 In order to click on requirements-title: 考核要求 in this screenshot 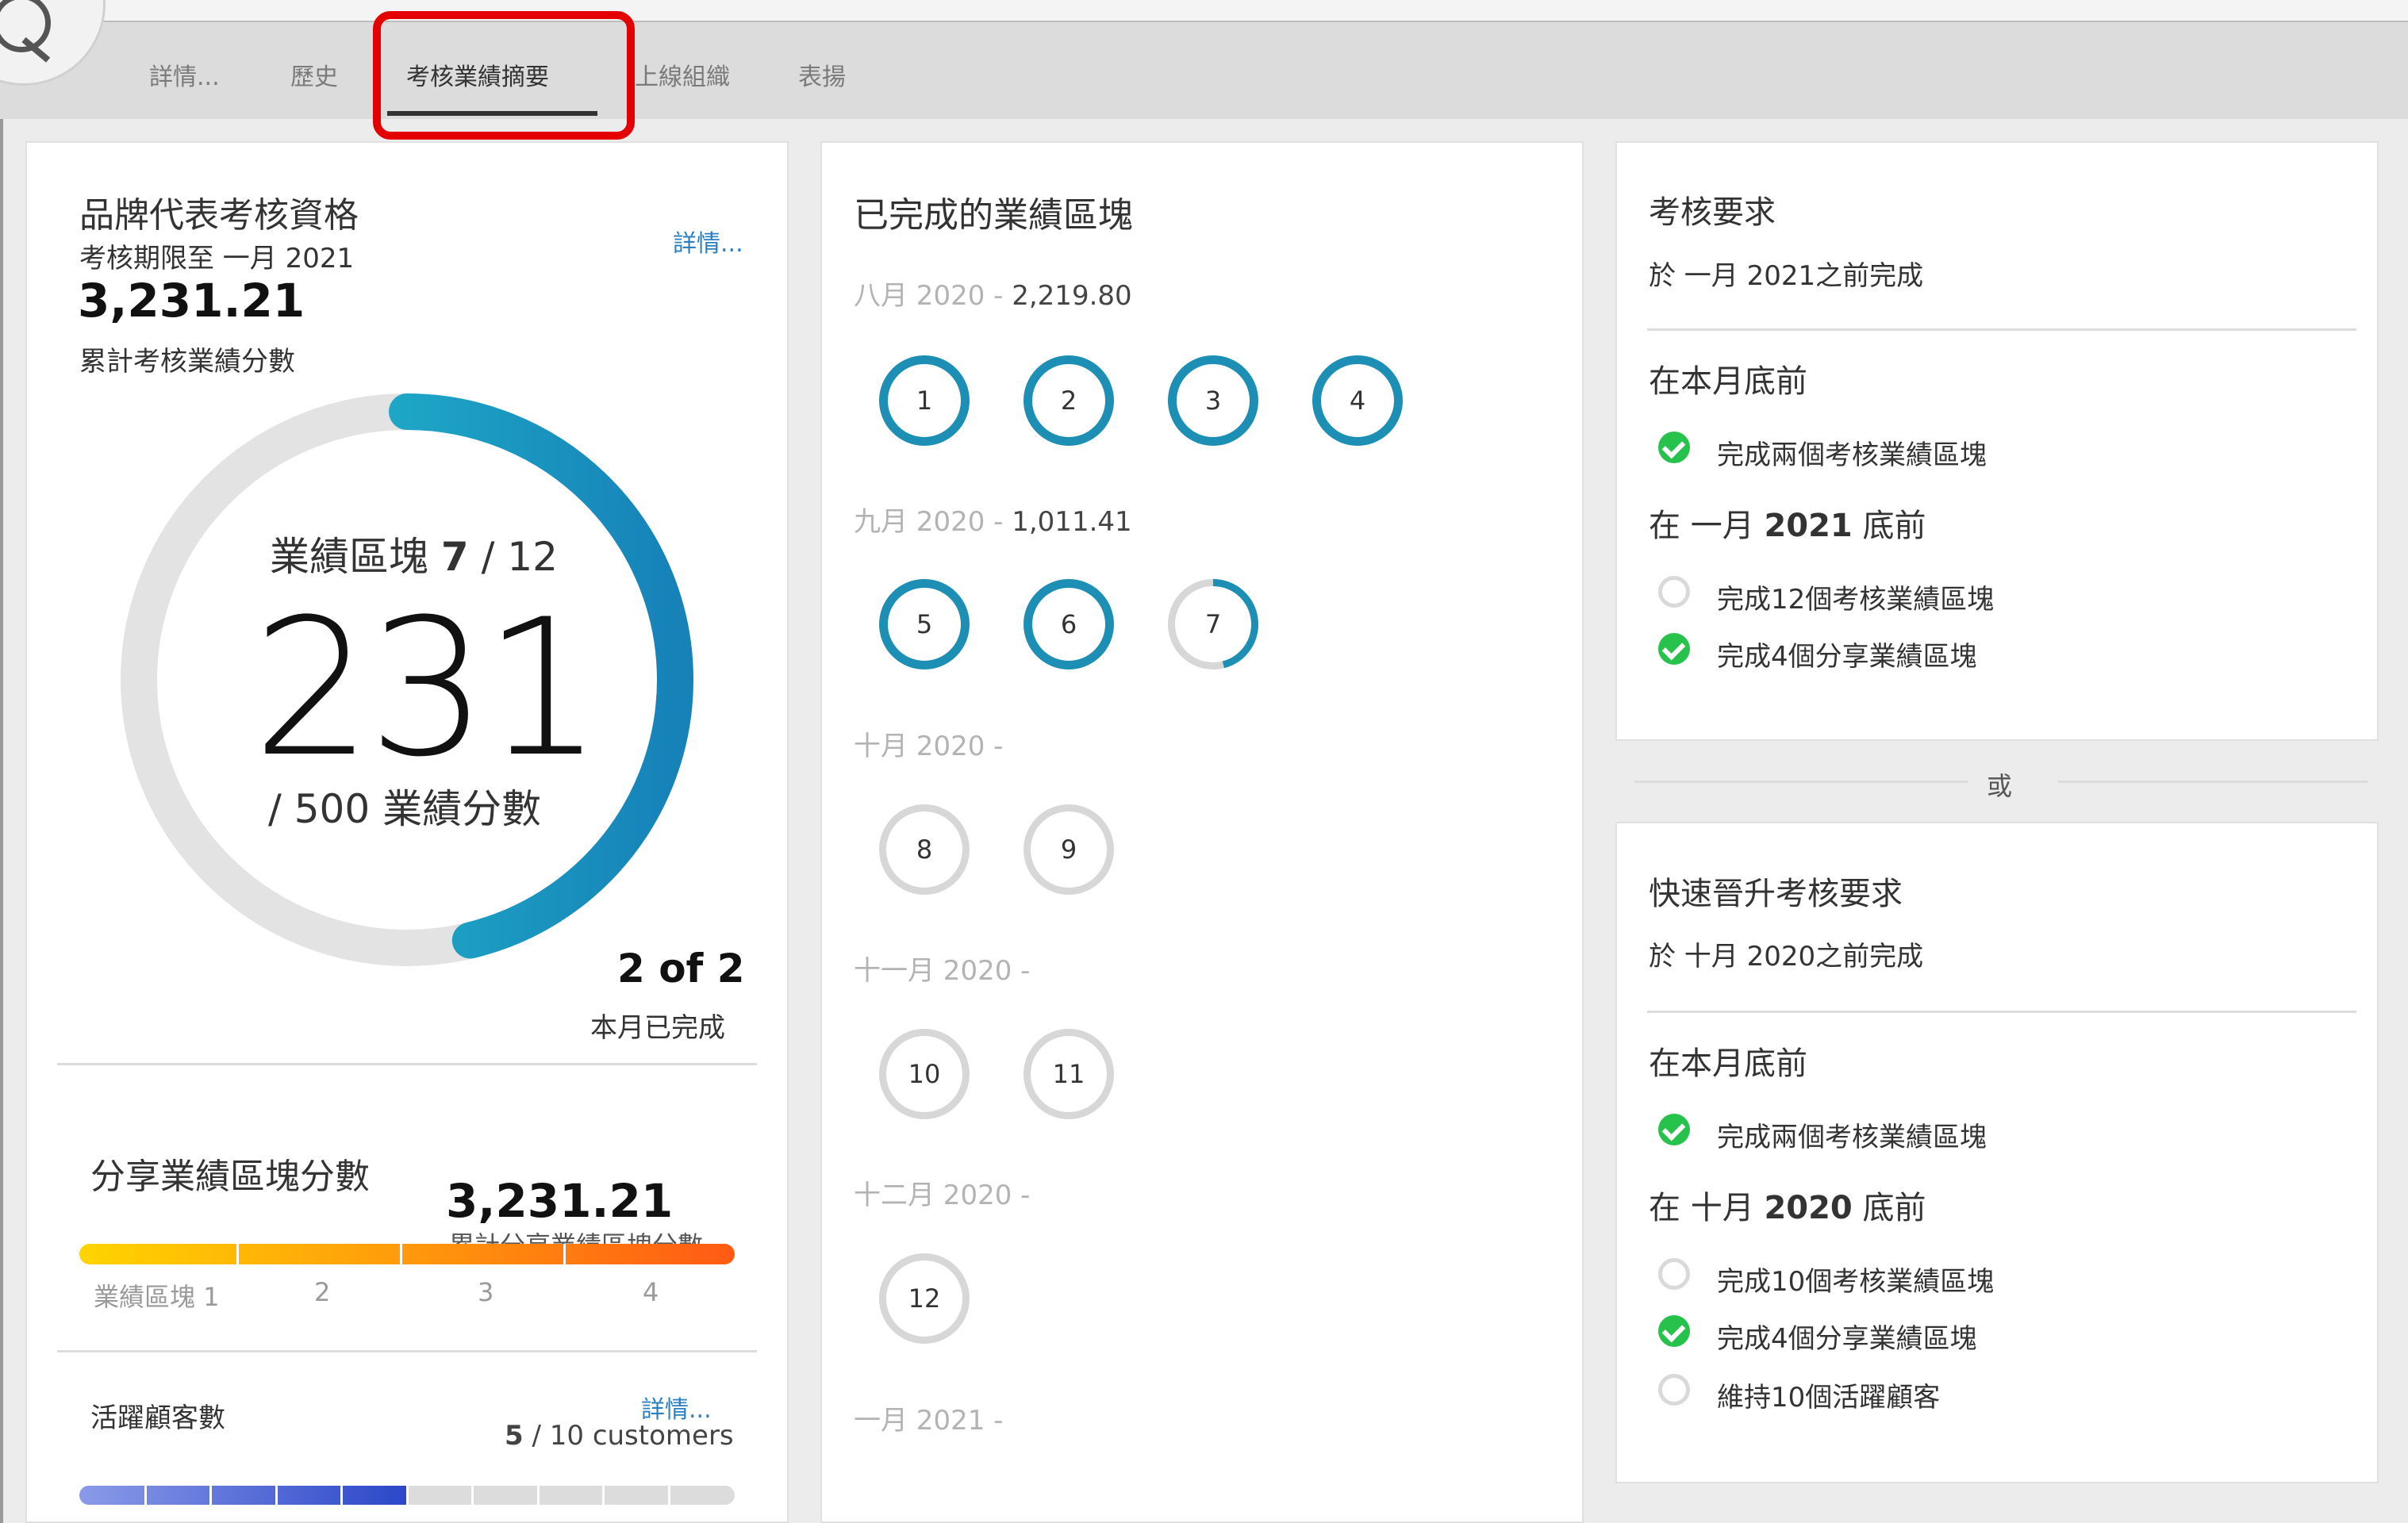, I will do `click(1712, 212)`.